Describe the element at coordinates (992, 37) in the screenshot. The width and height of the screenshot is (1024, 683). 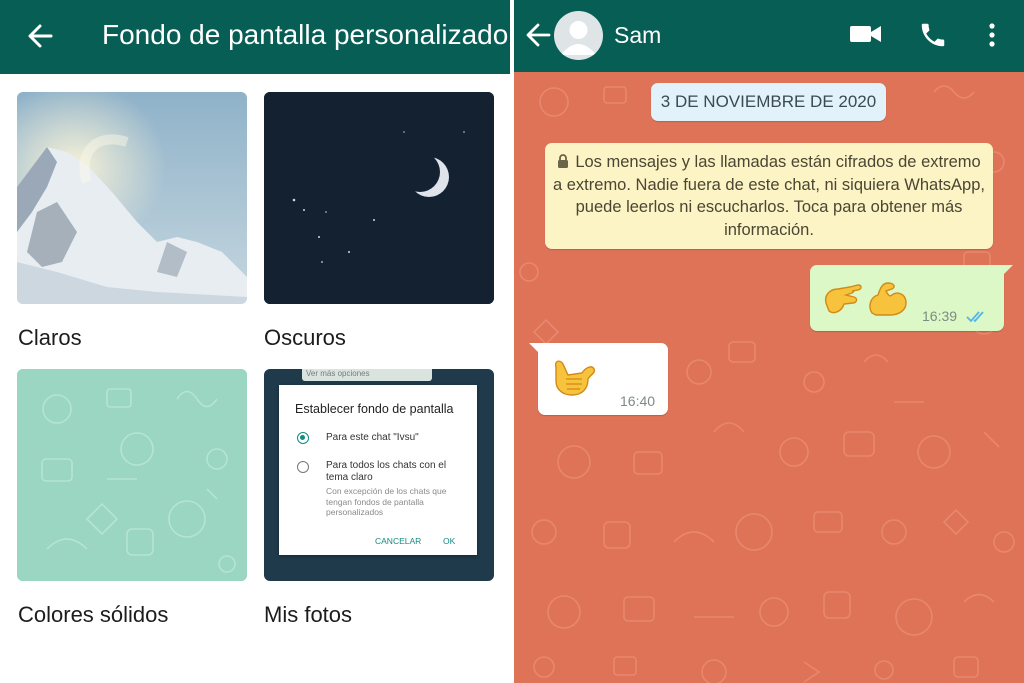
I see `more-options-icon` at that location.